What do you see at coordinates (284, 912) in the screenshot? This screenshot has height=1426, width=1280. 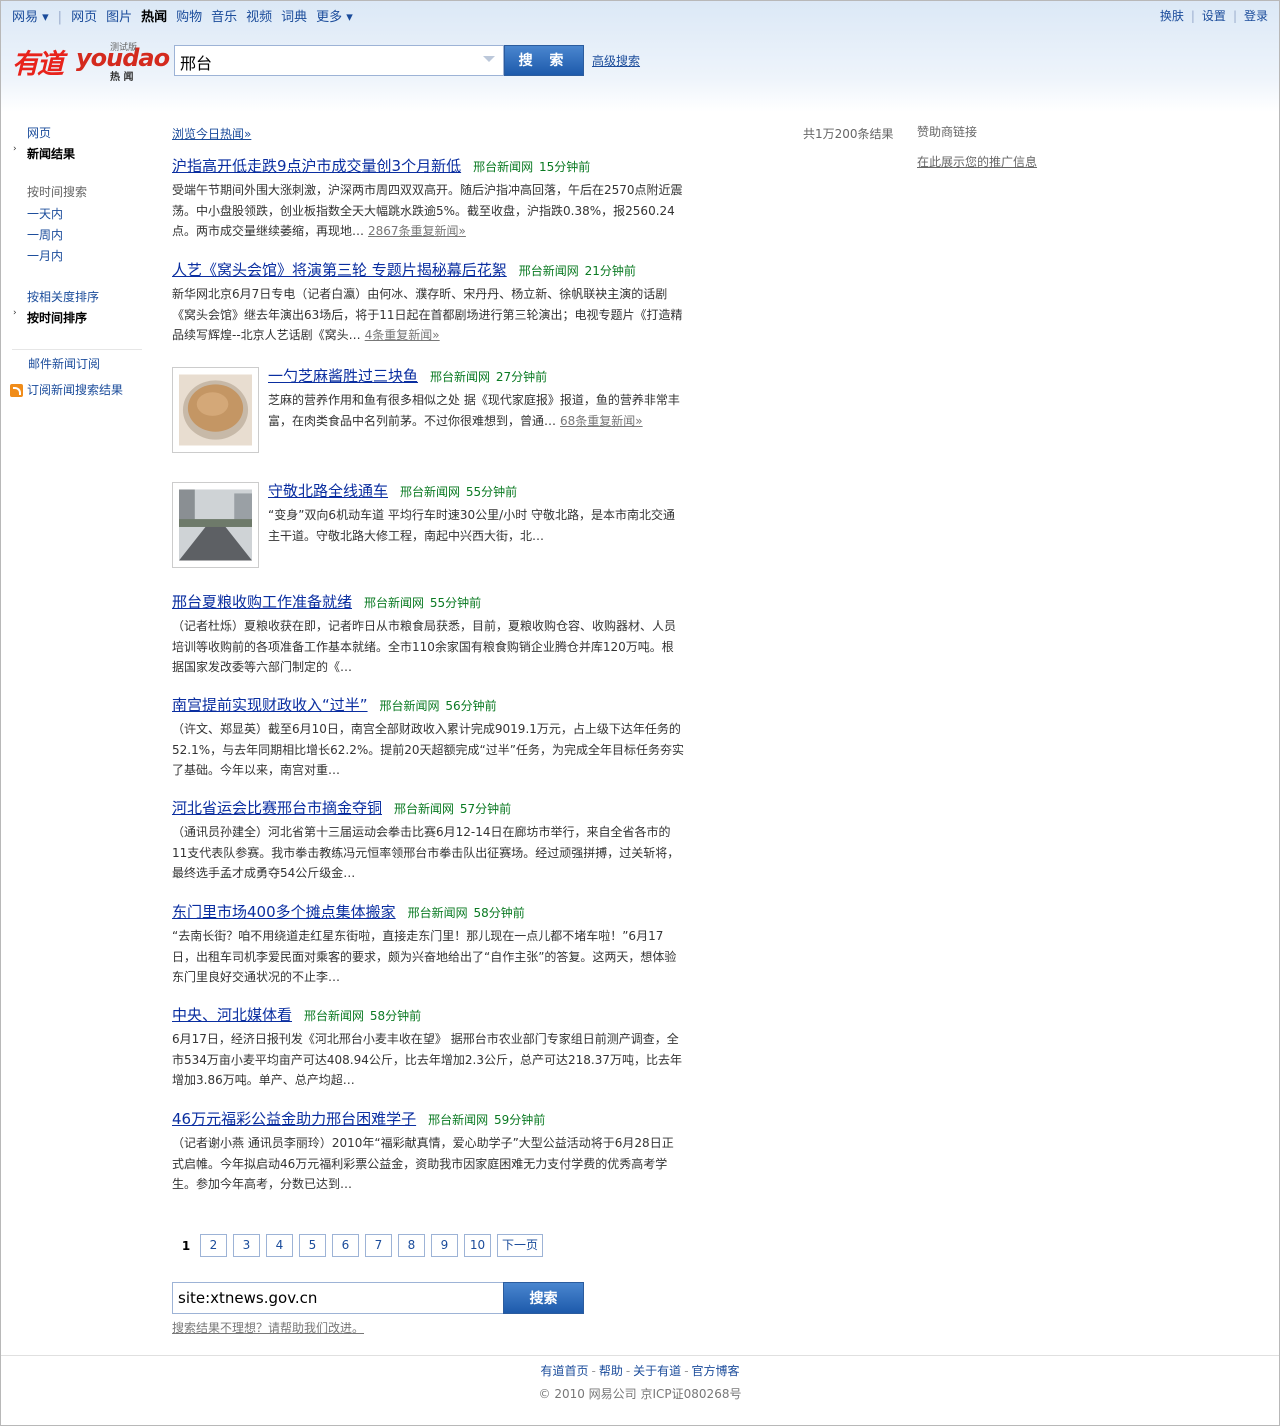 I see `result-title-link: 东门里市场400多个摊点集体搬家` at bounding box center [284, 912].